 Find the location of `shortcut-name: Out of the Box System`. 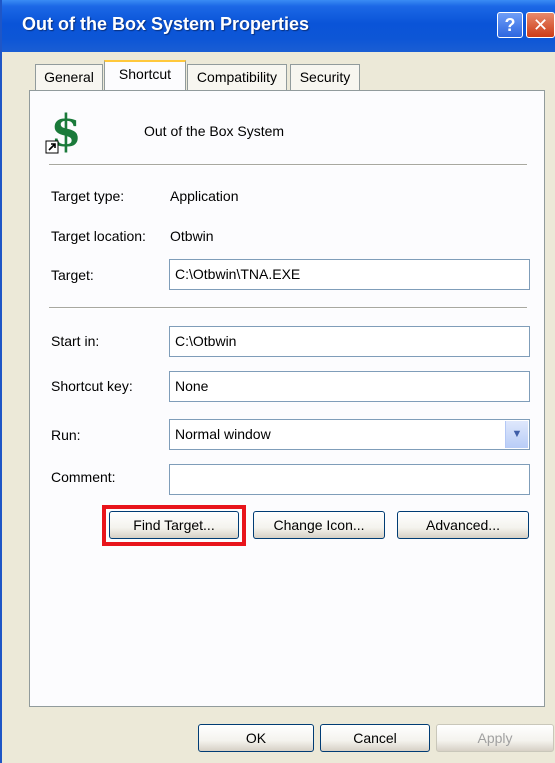

shortcut-name: Out of the Box System is located at coordinates (214, 131).